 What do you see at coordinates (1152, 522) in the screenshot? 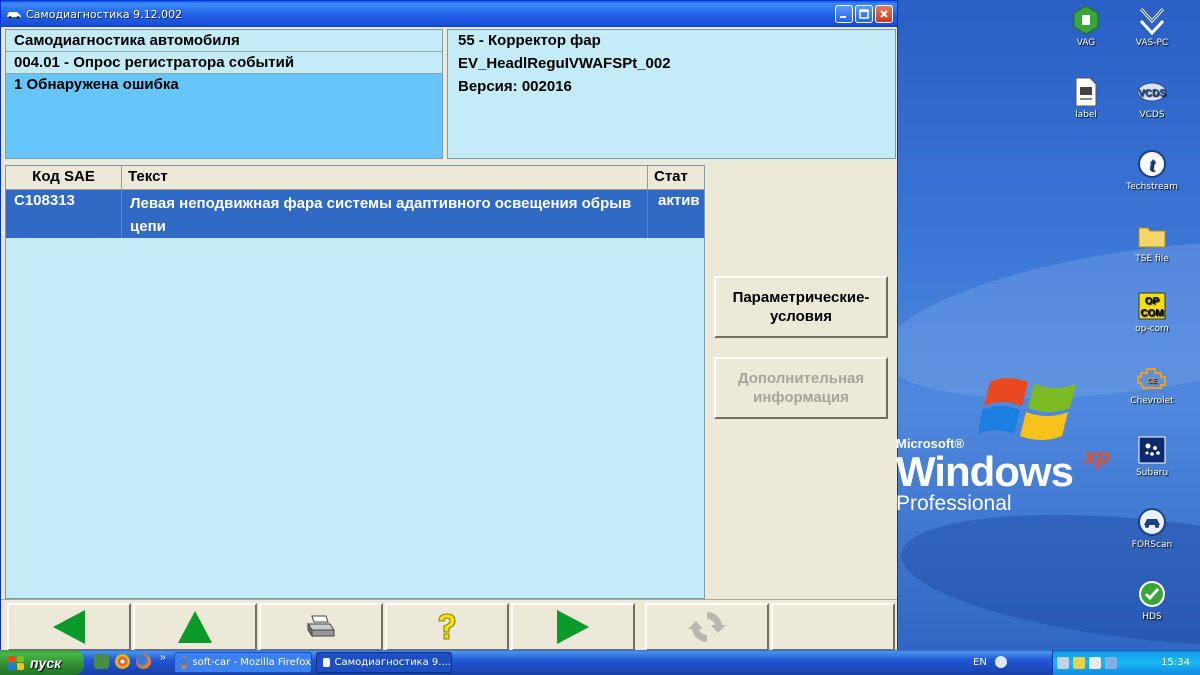
I see `forscan-icon` at bounding box center [1152, 522].